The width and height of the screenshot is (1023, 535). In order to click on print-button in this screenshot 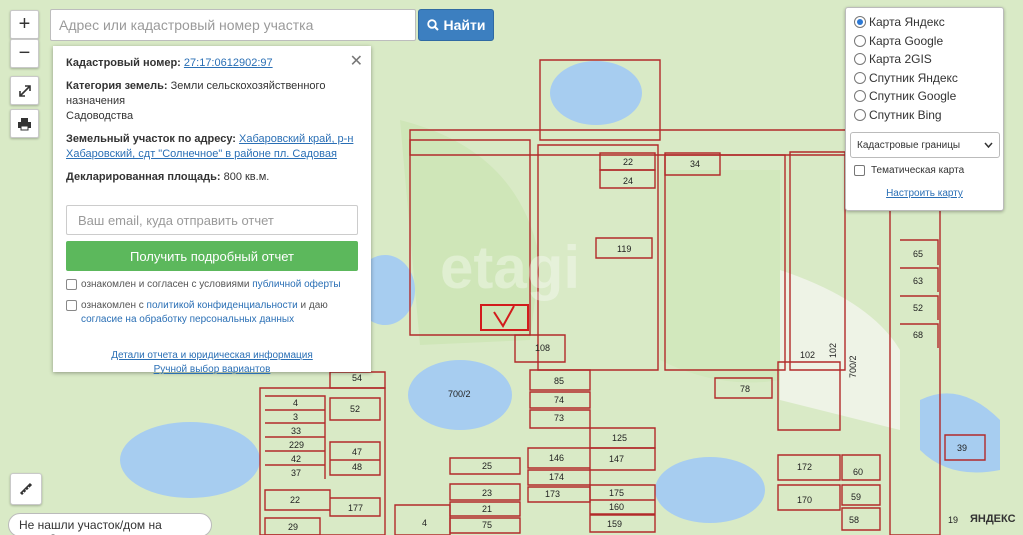, I will do `click(24, 123)`.